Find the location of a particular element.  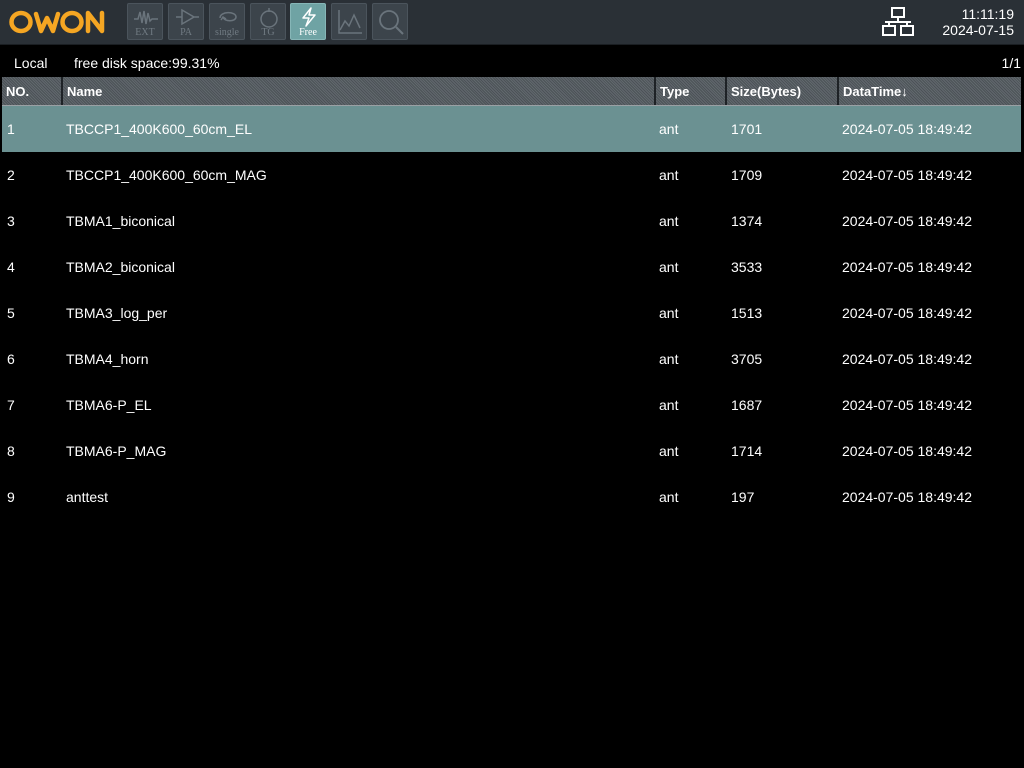

network-icon is located at coordinates (898, 22).